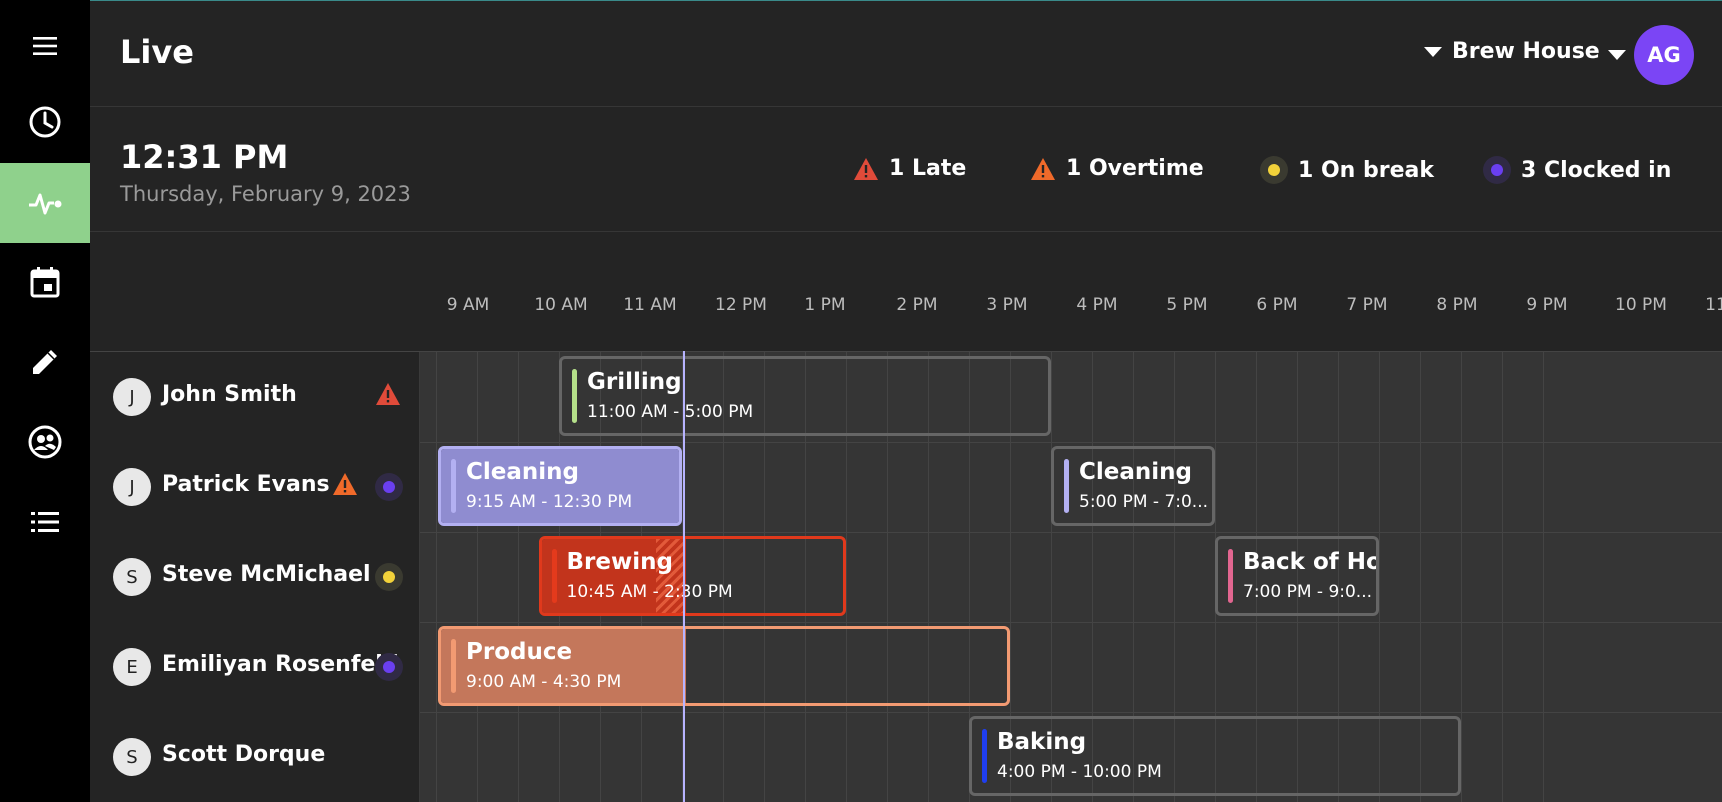 The width and height of the screenshot is (1722, 802). Describe the element at coordinates (619, 562) in the screenshot. I see `shift-title: Brewing` at that location.